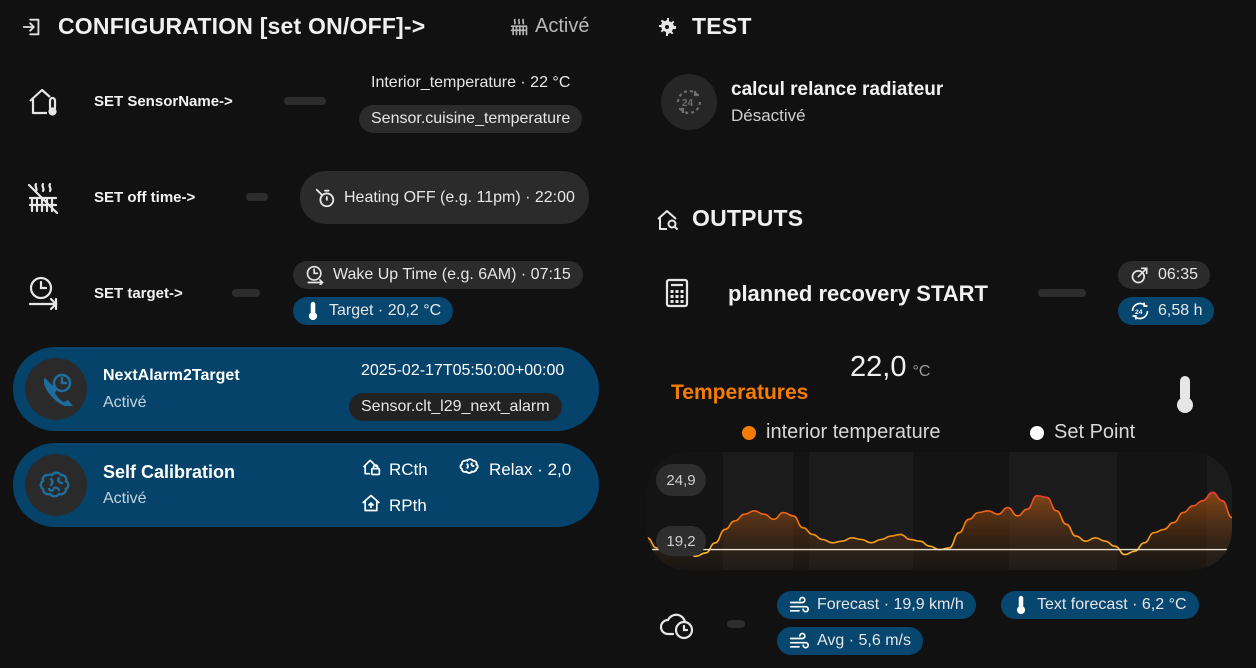  I want to click on recovery-label: planned recovery START, so click(858, 293).